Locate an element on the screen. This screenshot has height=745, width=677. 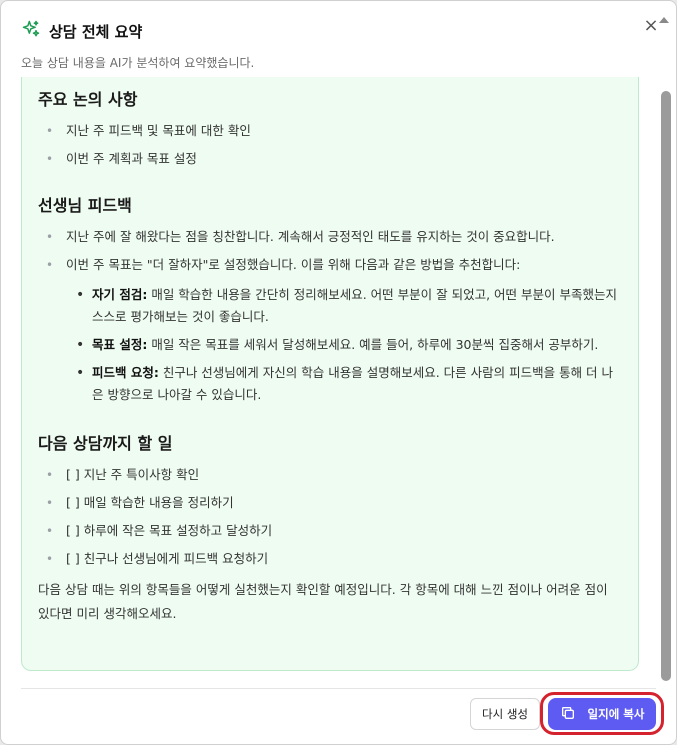
section-heading: 다음 상담까지 할 일 is located at coordinates (105, 443).